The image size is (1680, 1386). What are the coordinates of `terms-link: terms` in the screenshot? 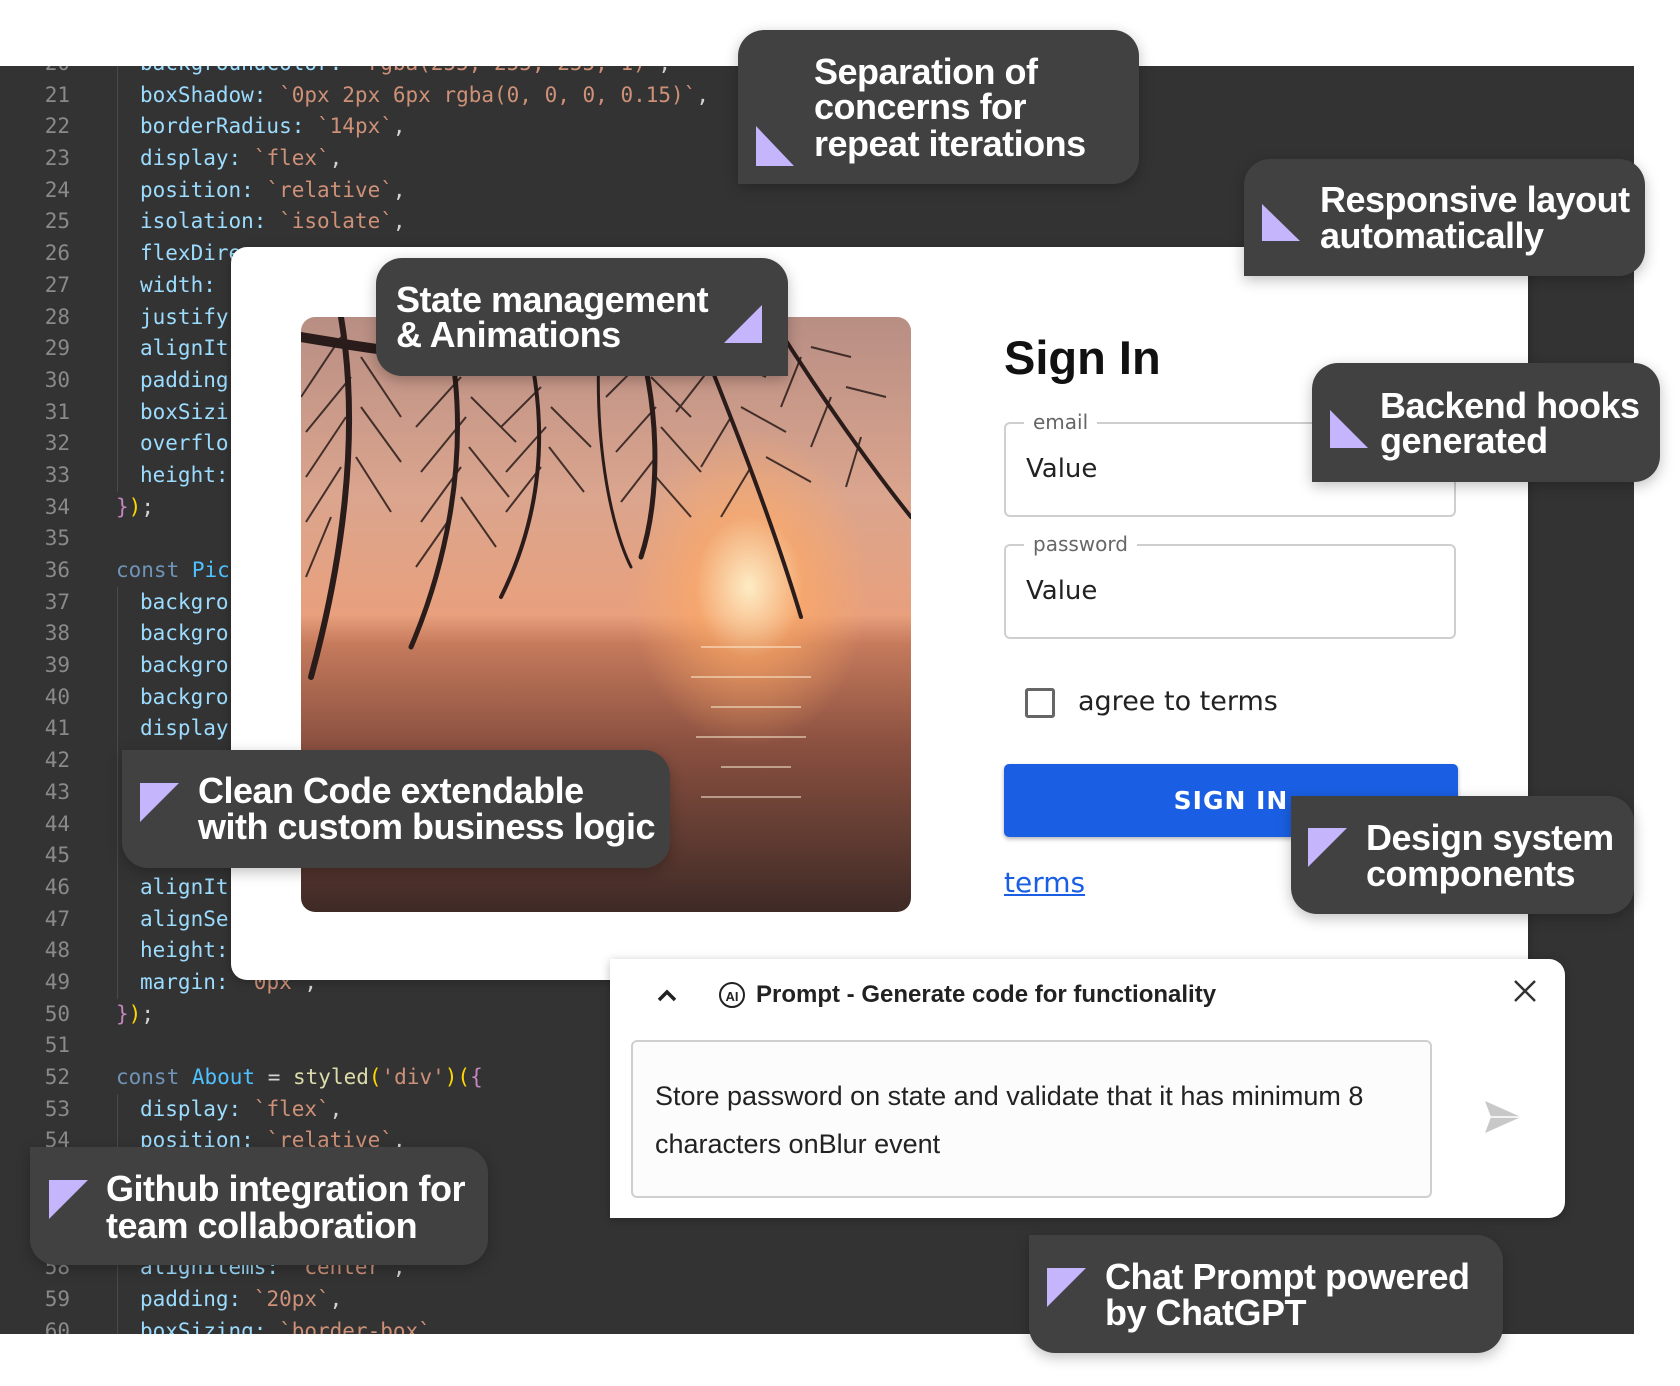 It's located at (1044, 882).